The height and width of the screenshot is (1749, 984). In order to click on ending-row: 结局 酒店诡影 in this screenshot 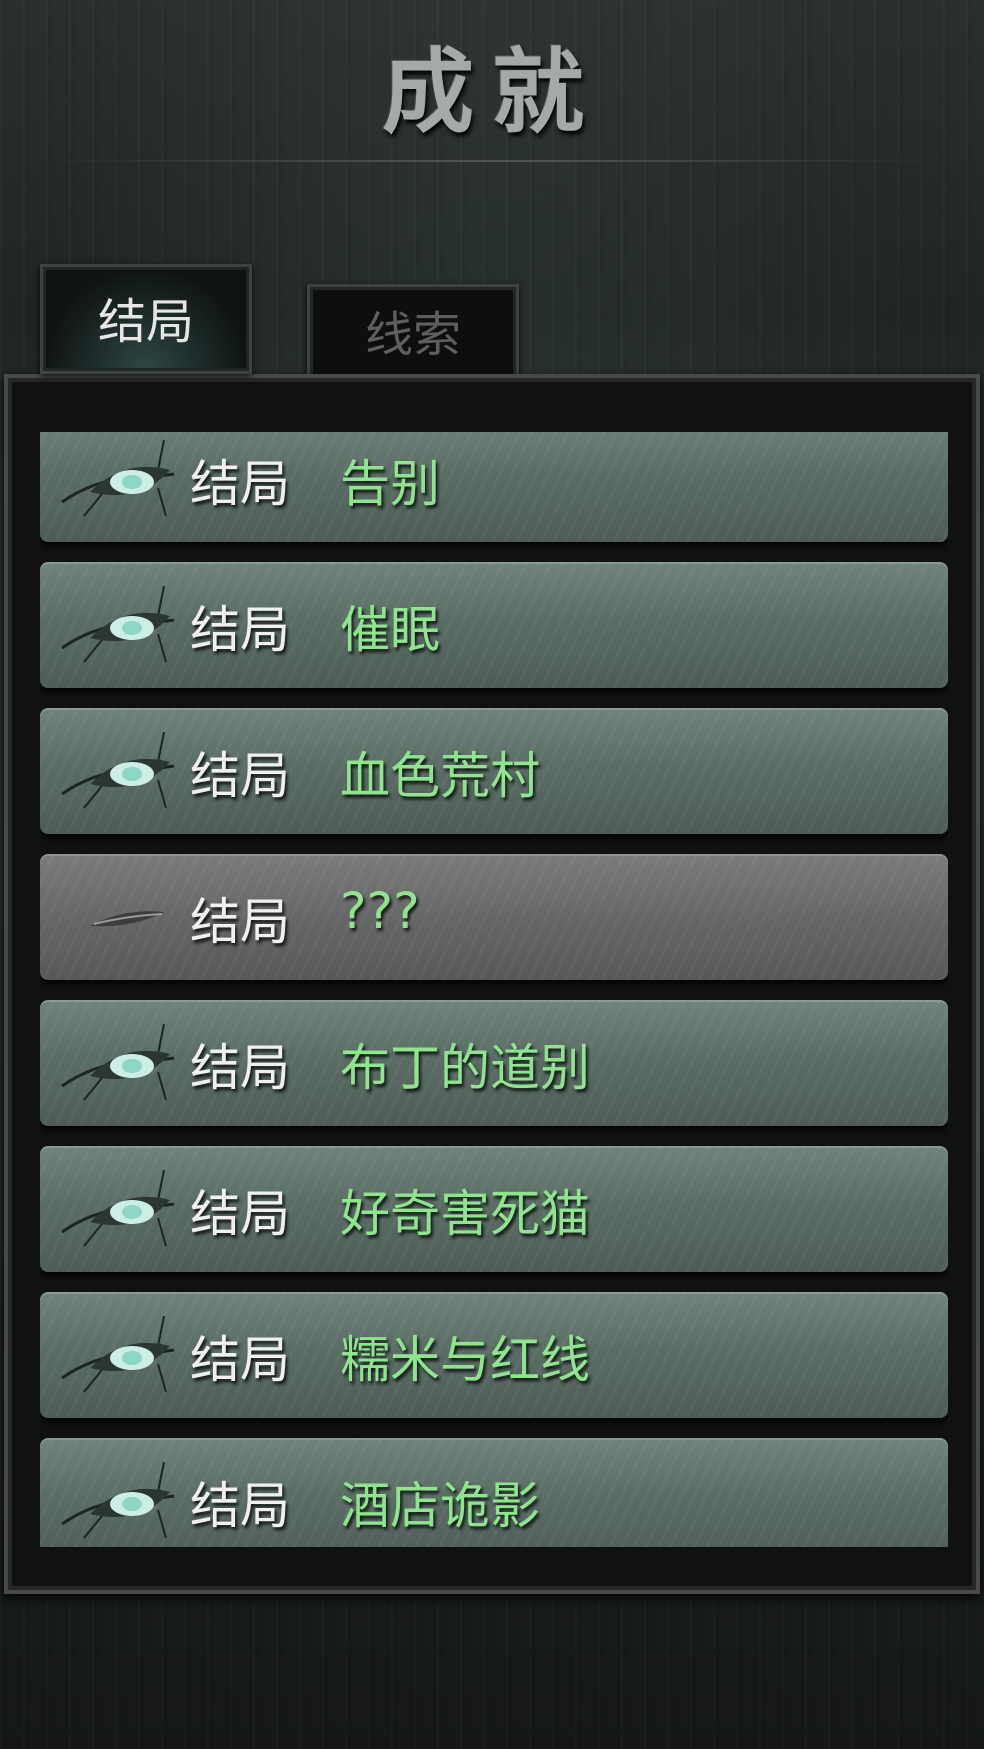, I will do `click(494, 1492)`.